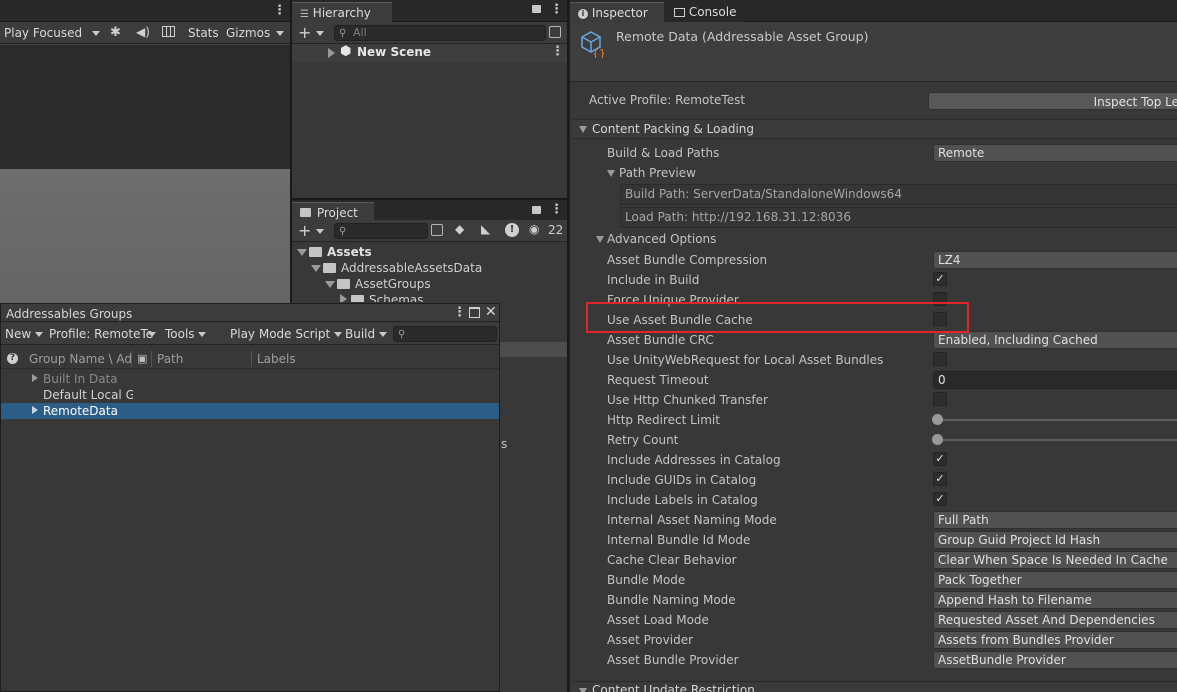 The height and width of the screenshot is (692, 1177). I want to click on tools-dropdown: Tools, so click(185, 334).